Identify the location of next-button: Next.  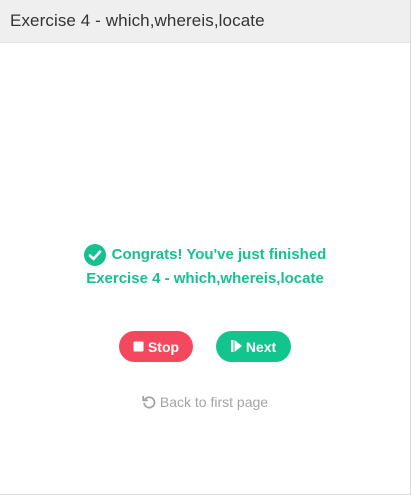
(253, 346).